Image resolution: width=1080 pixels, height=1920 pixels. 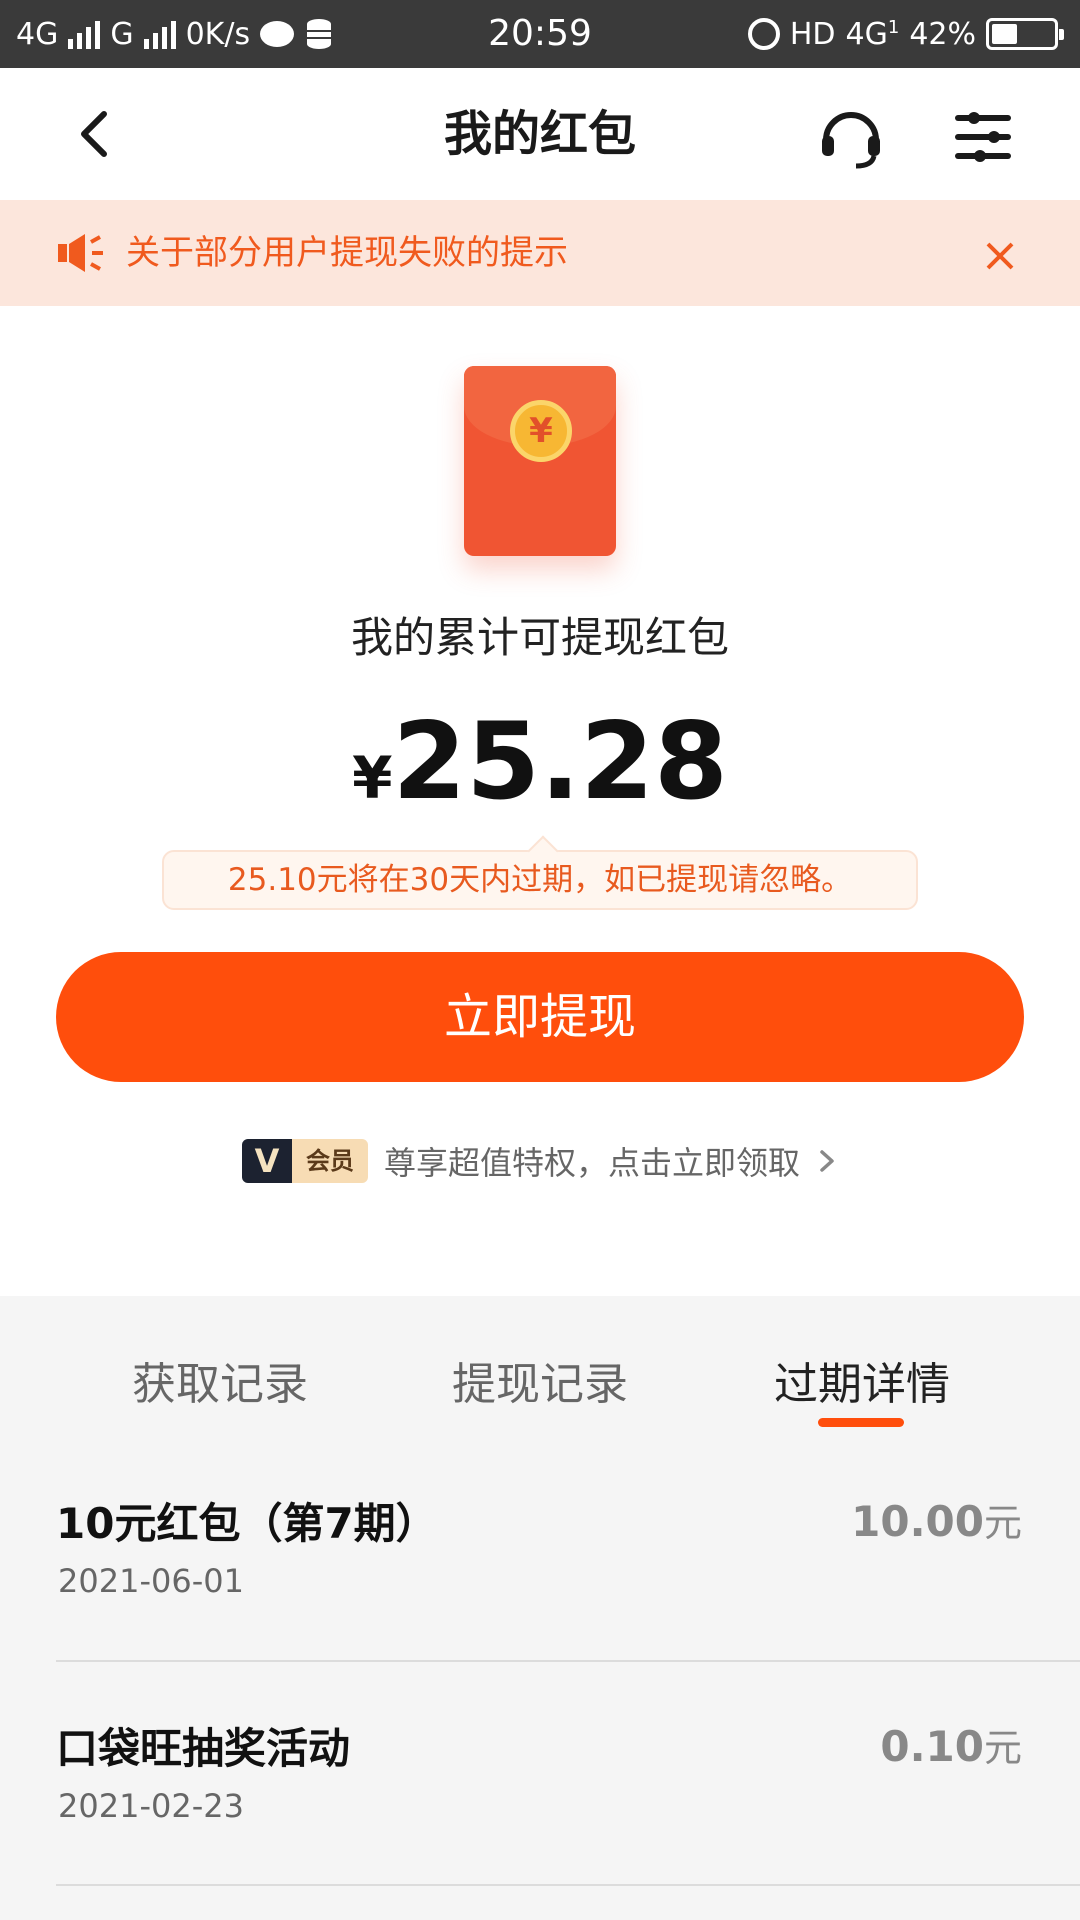 I want to click on customer-service-icon, so click(x=851, y=137).